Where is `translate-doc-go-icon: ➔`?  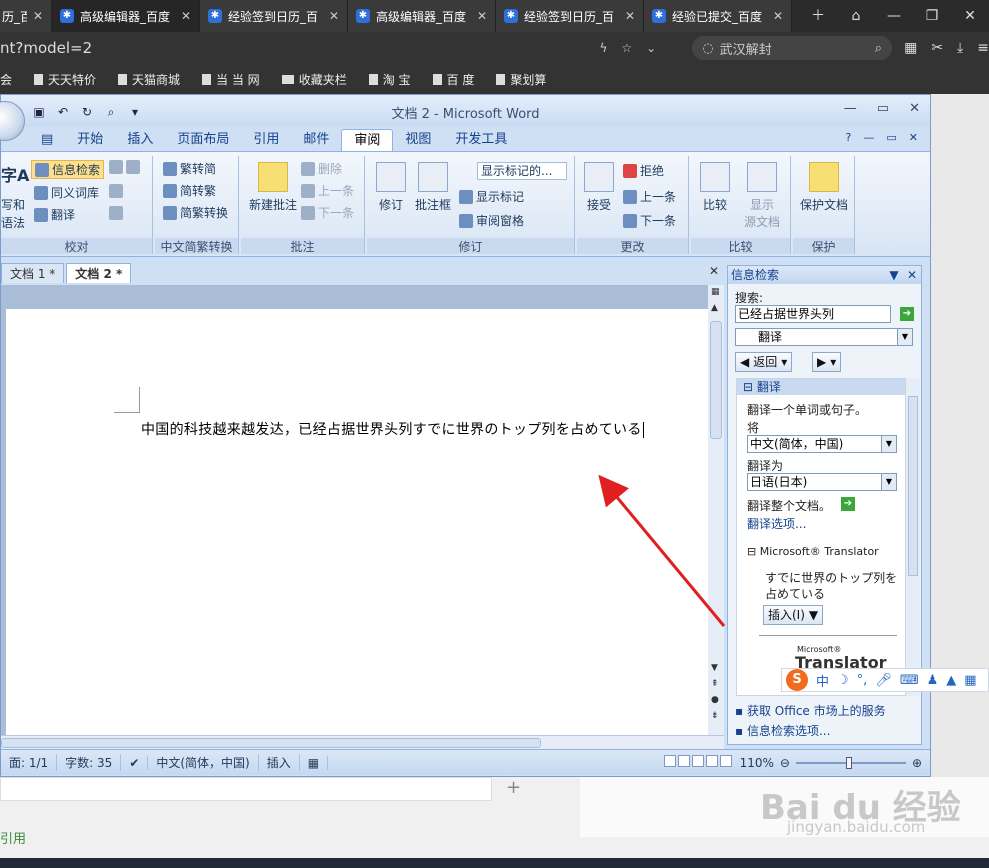
translate-doc-go-icon: ➔ is located at coordinates (848, 504).